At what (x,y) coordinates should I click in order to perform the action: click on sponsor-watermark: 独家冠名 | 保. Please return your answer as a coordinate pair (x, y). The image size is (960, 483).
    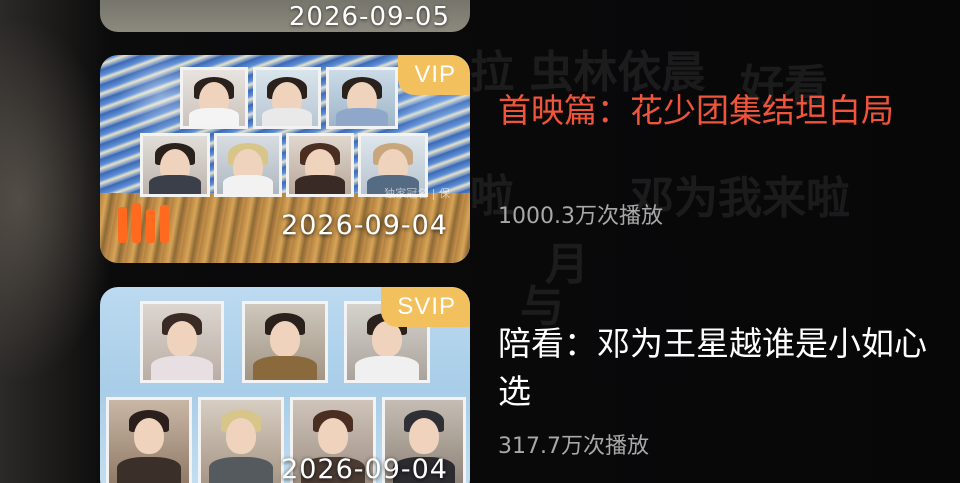
    Looking at the image, I should click on (417, 193).